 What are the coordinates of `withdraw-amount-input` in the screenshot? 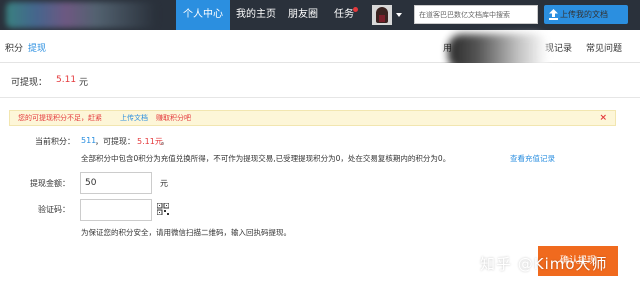 It's located at (116, 183).